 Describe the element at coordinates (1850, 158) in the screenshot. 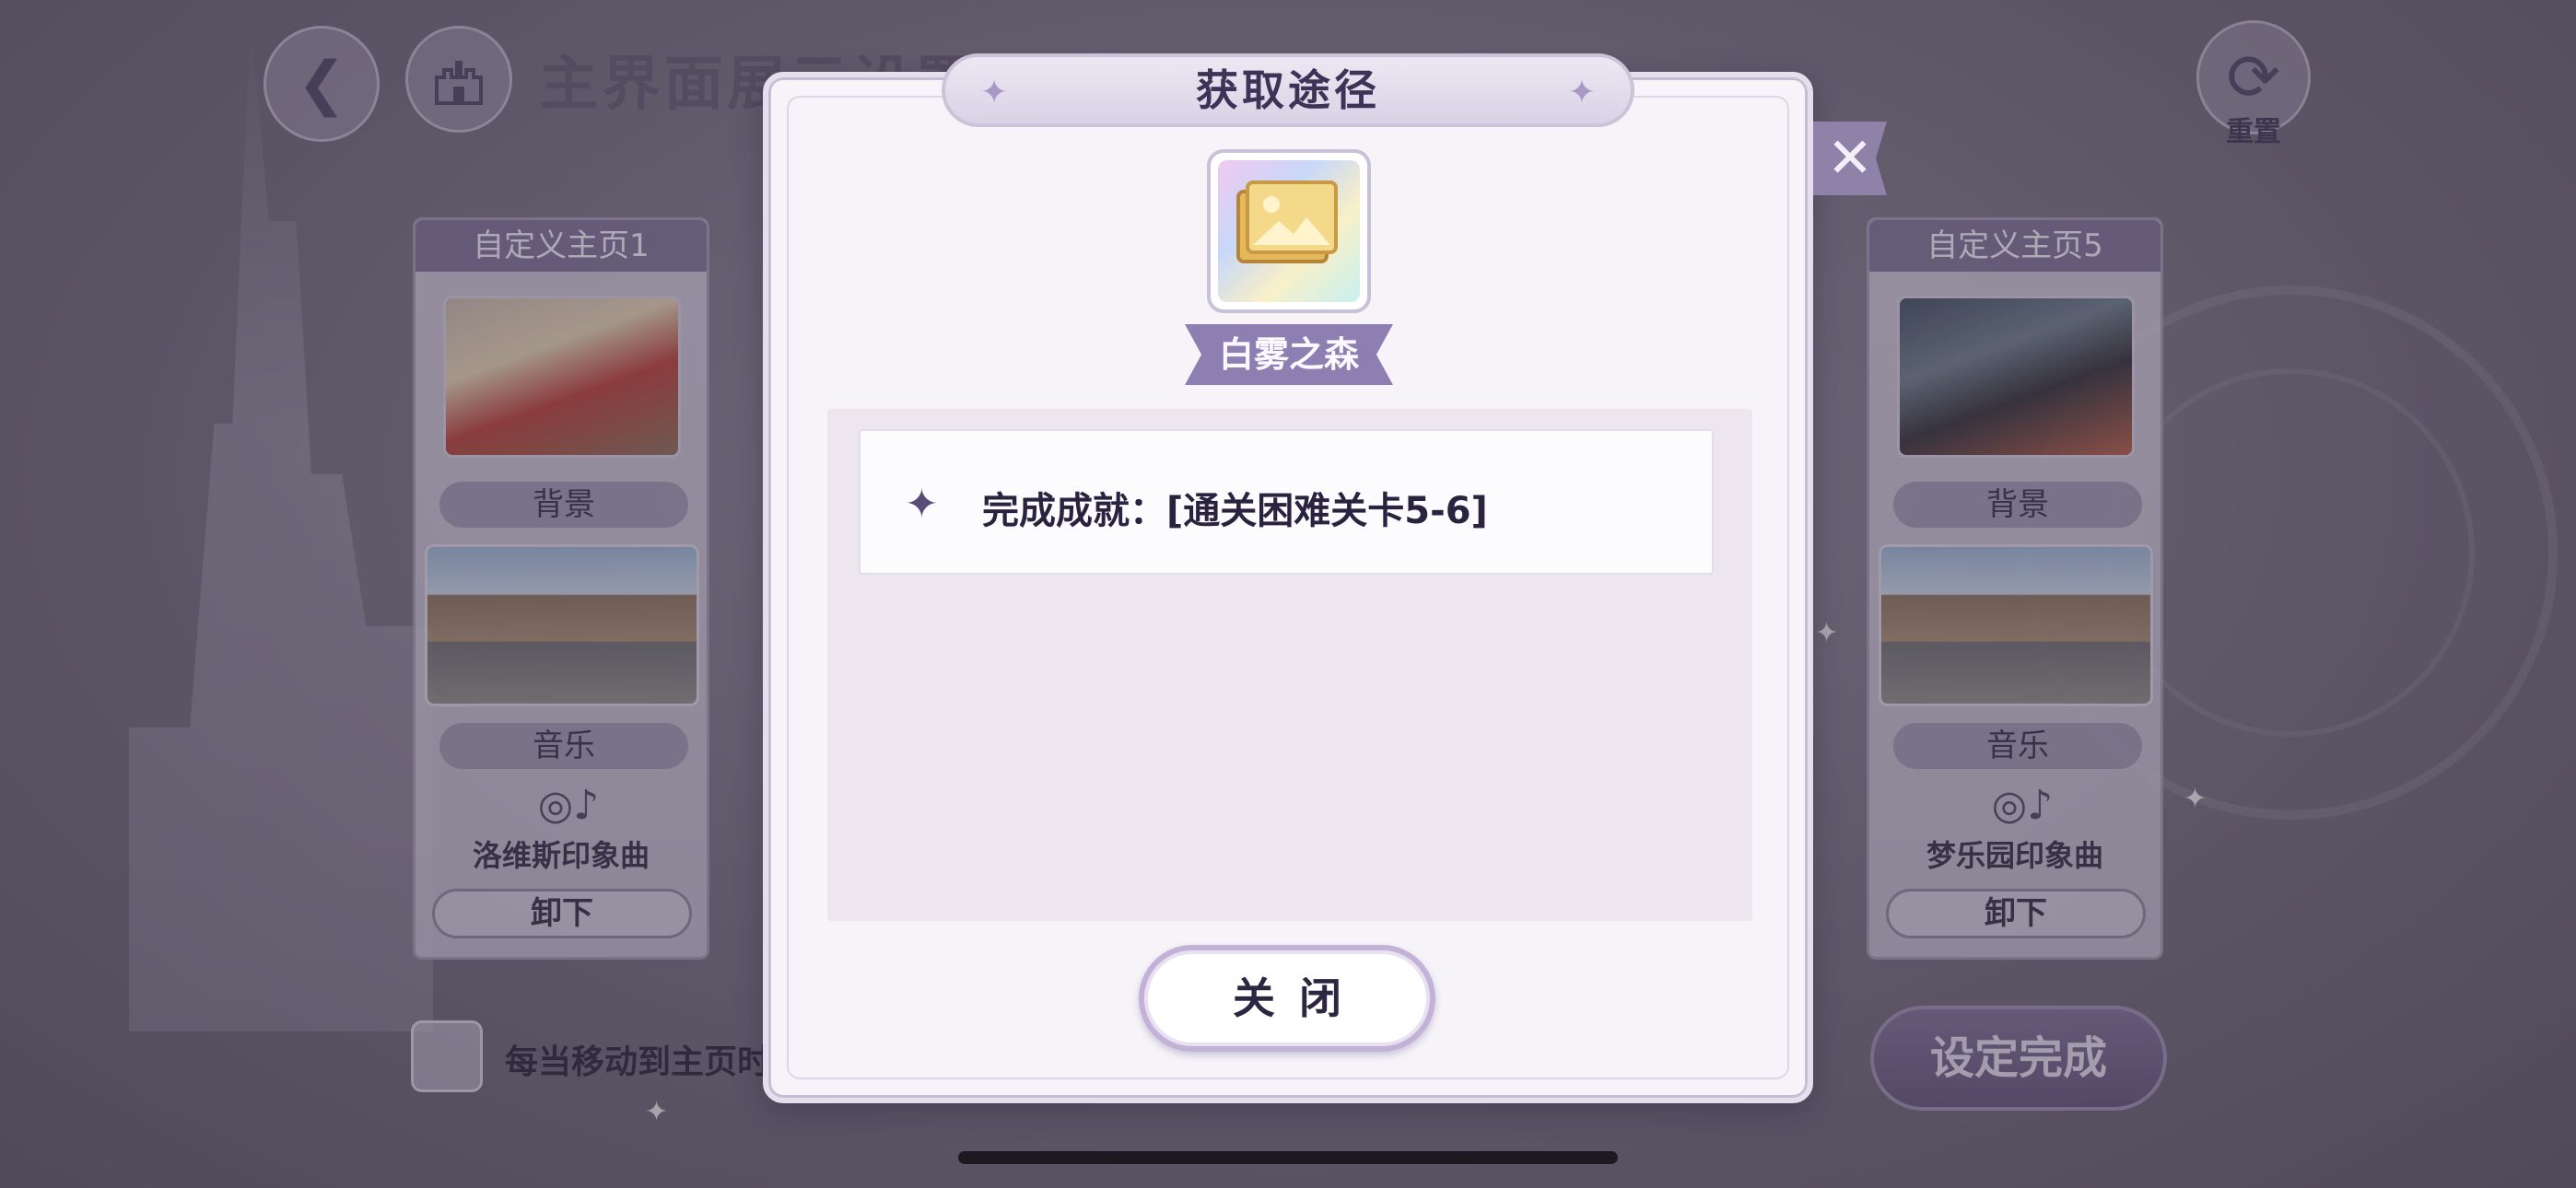

I see `close-icon: ✕` at that location.